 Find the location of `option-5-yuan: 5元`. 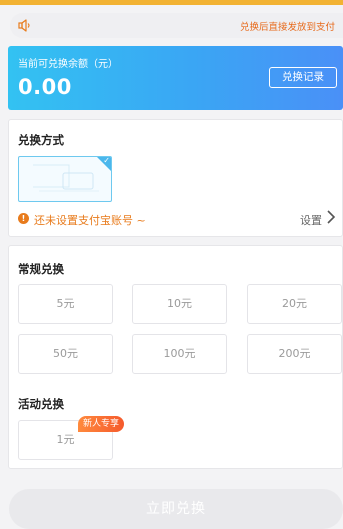

option-5-yuan: 5元 is located at coordinates (65, 304).